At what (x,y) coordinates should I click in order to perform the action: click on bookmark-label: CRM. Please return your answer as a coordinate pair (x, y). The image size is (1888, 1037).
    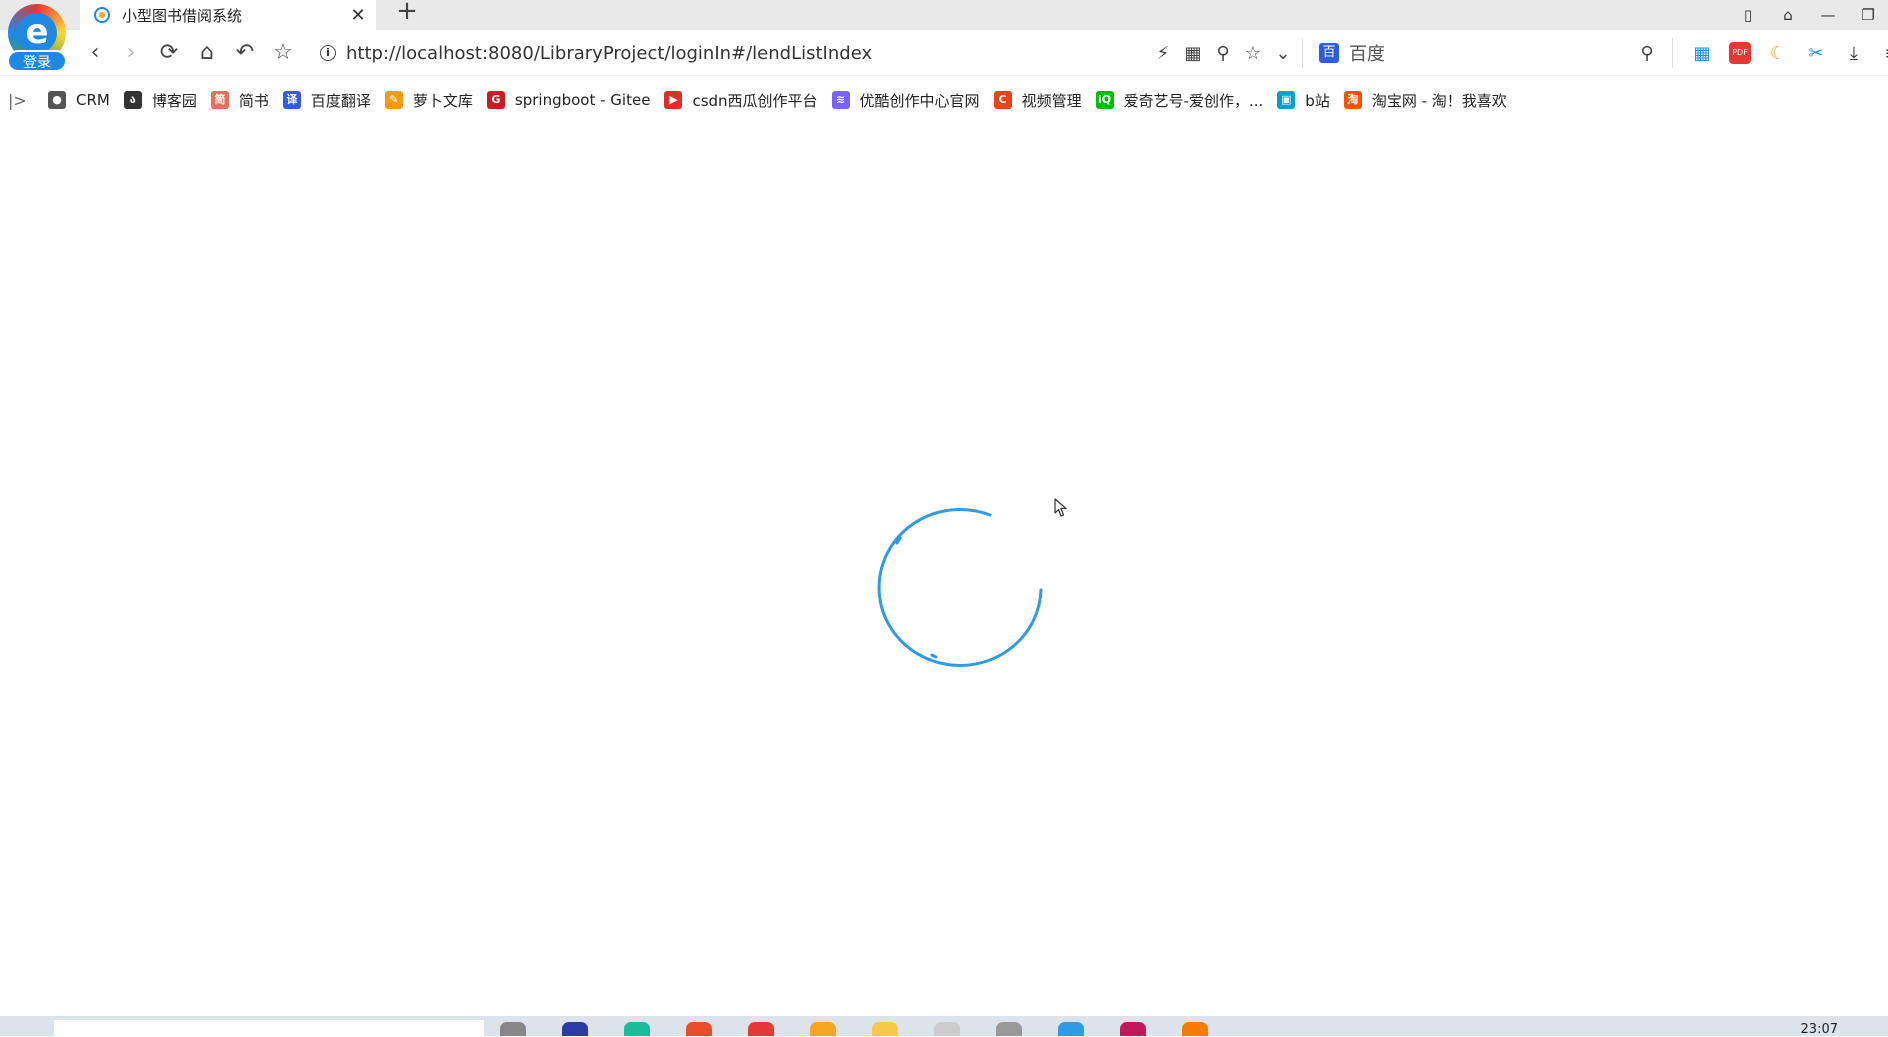
    Looking at the image, I should click on (93, 100).